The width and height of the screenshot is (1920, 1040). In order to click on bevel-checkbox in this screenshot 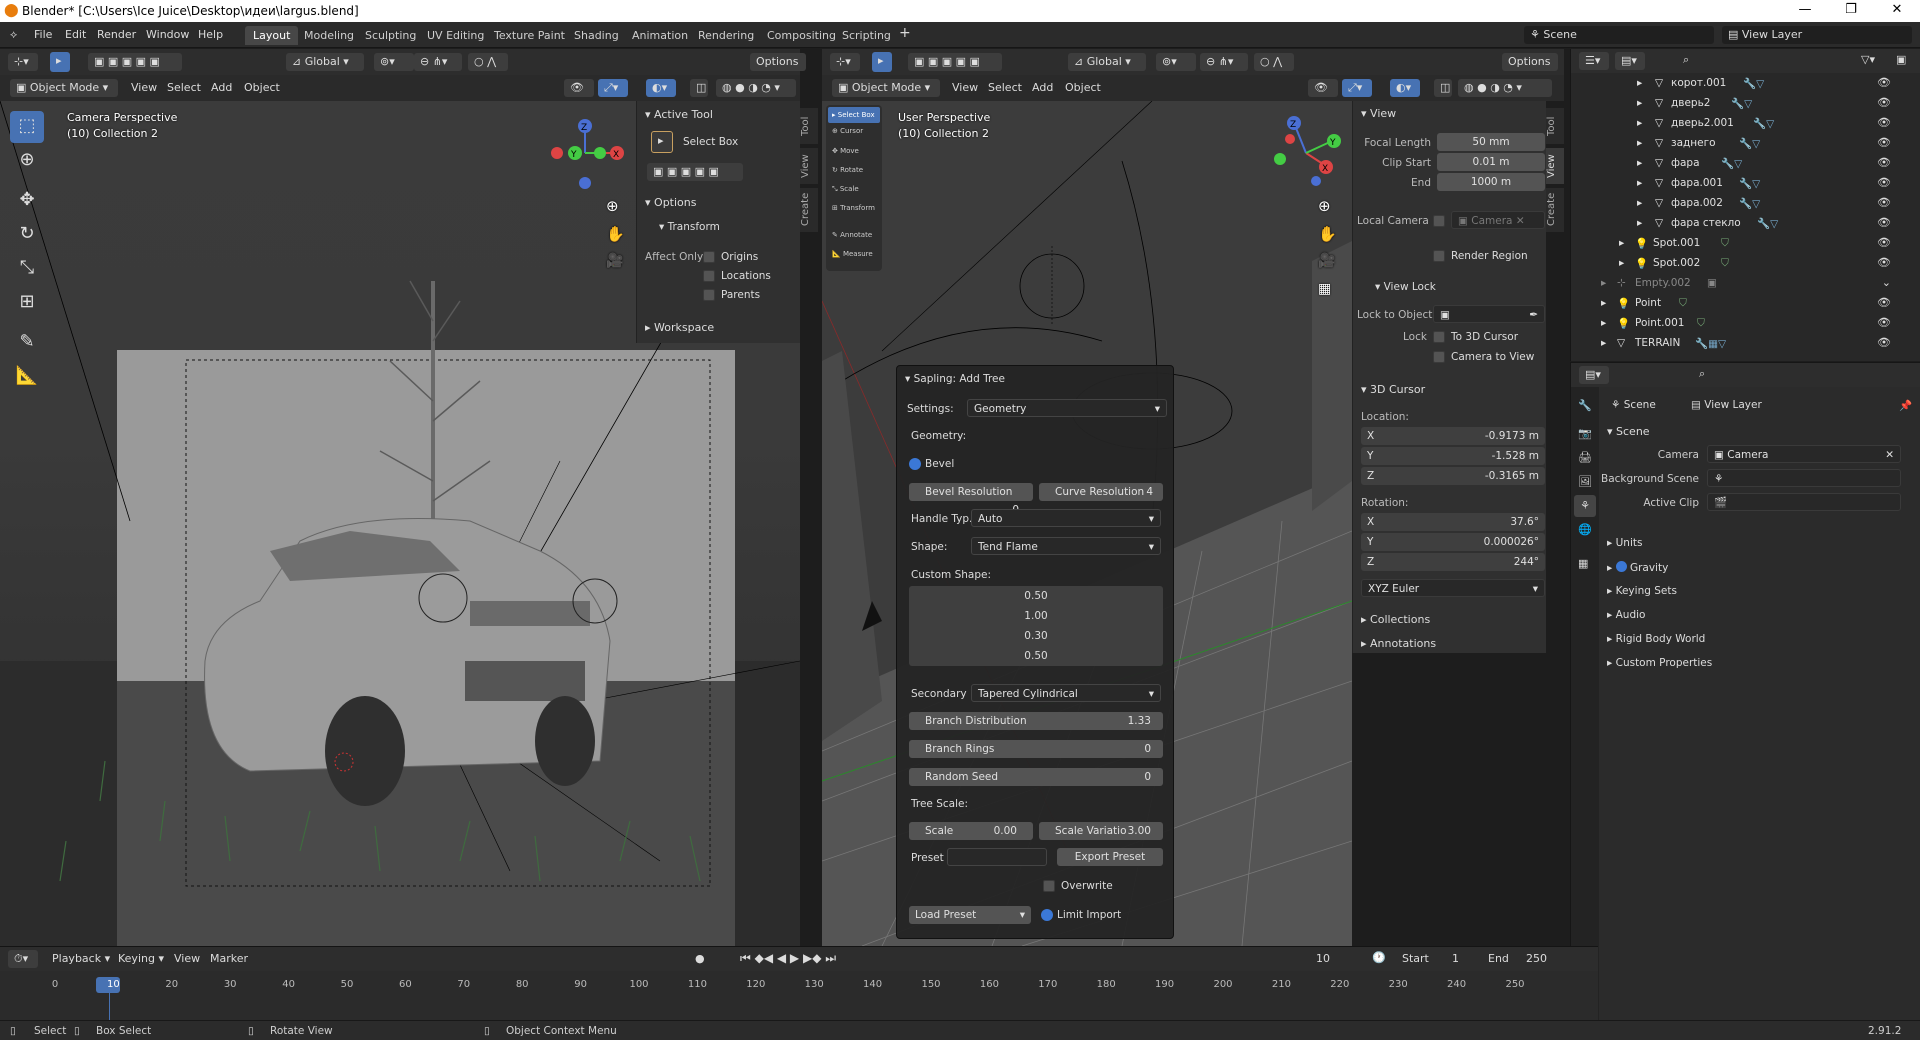, I will do `click(915, 464)`.